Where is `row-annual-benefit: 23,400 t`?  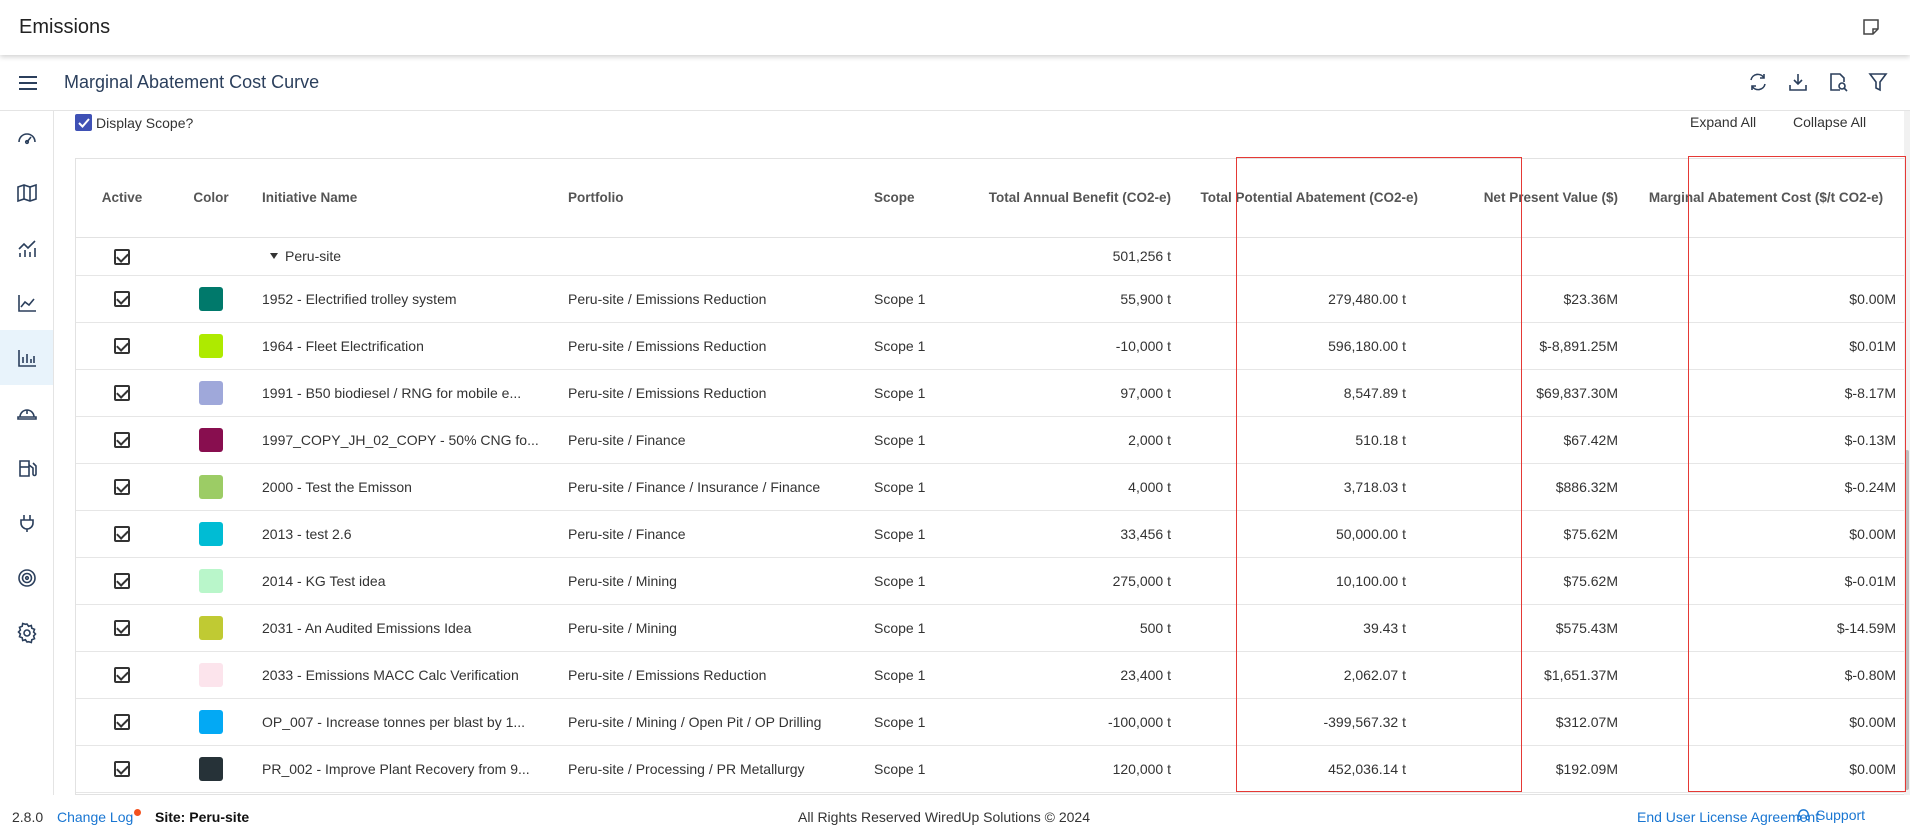
row-annual-benefit: 23,400 t is located at coordinates (1069, 675).